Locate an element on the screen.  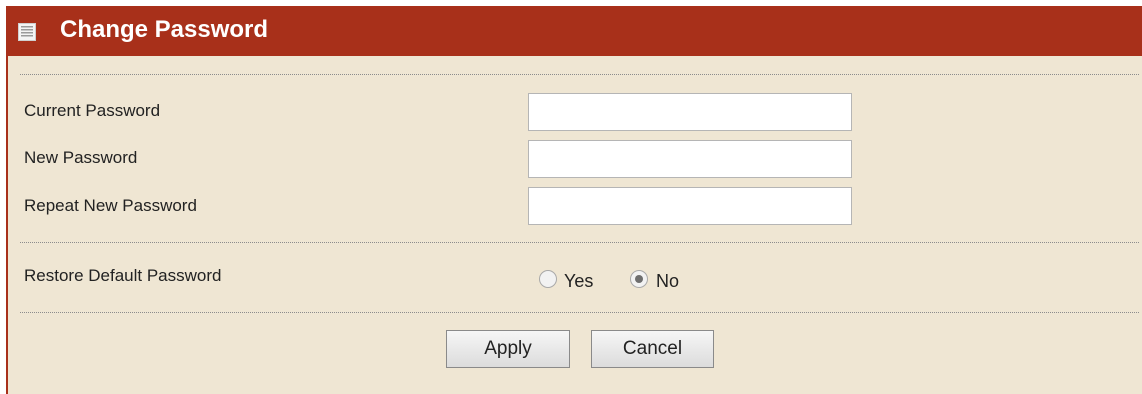
page-title: Change Password is located at coordinates (164, 29).